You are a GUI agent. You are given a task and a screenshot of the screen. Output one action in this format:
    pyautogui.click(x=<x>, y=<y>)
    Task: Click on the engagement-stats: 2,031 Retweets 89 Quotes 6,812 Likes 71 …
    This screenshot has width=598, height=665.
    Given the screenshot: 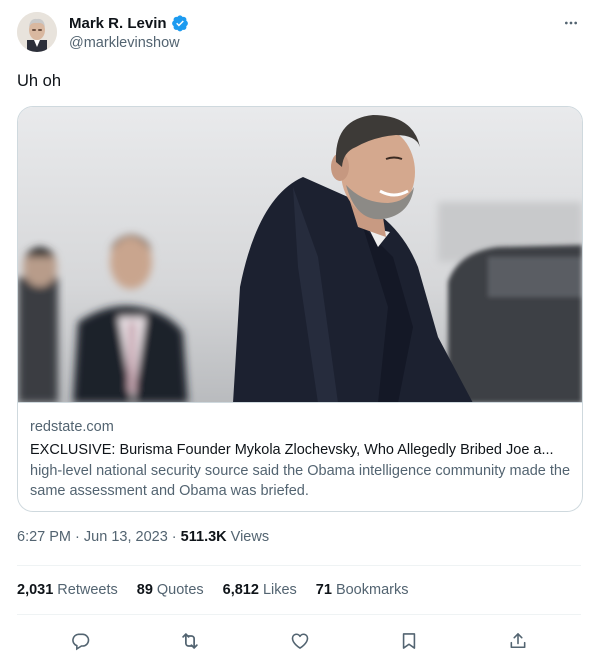 What is the action you would take?
    pyautogui.click(x=212, y=590)
    